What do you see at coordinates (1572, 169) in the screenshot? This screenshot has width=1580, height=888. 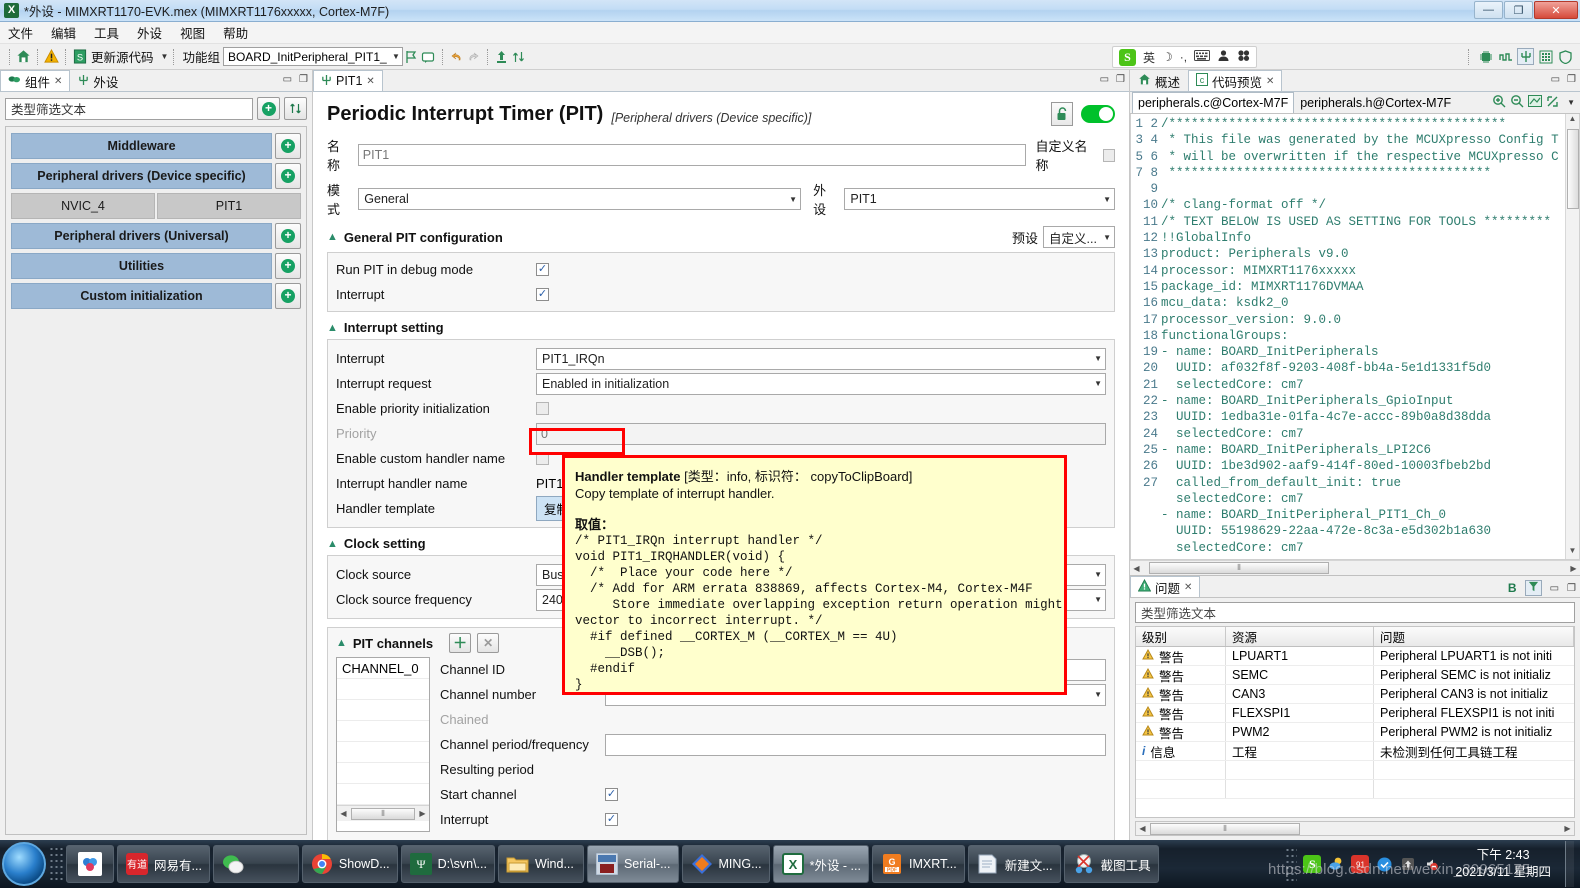 I see `scroll-thumb` at bounding box center [1572, 169].